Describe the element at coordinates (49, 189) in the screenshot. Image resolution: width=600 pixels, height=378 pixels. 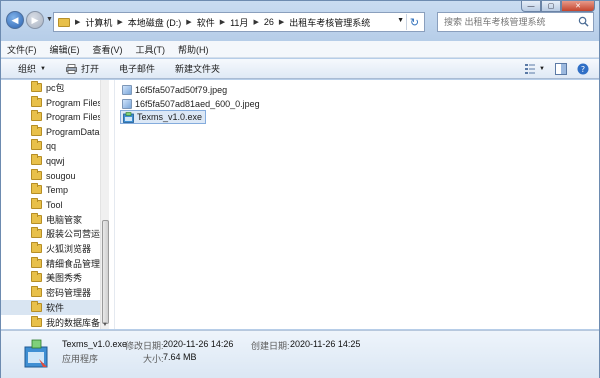
I see `tree-item: Temp` at that location.